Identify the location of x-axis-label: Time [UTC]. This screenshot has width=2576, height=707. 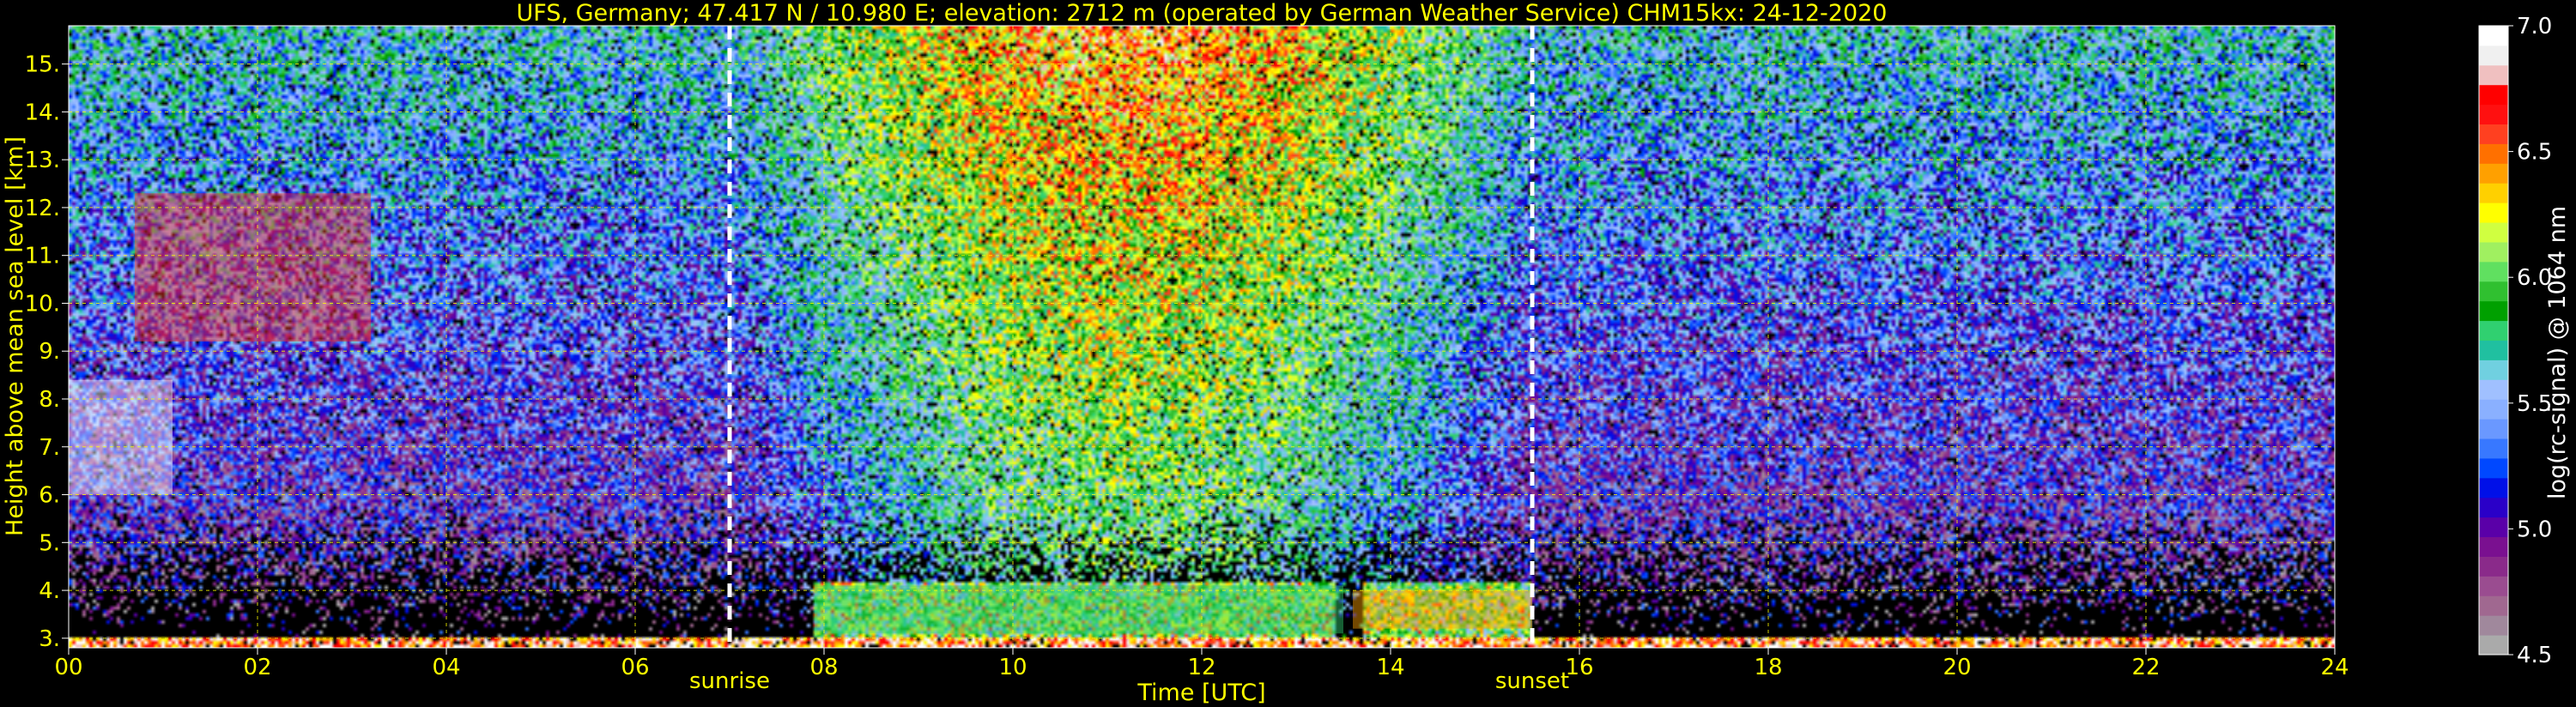
(1200, 693).